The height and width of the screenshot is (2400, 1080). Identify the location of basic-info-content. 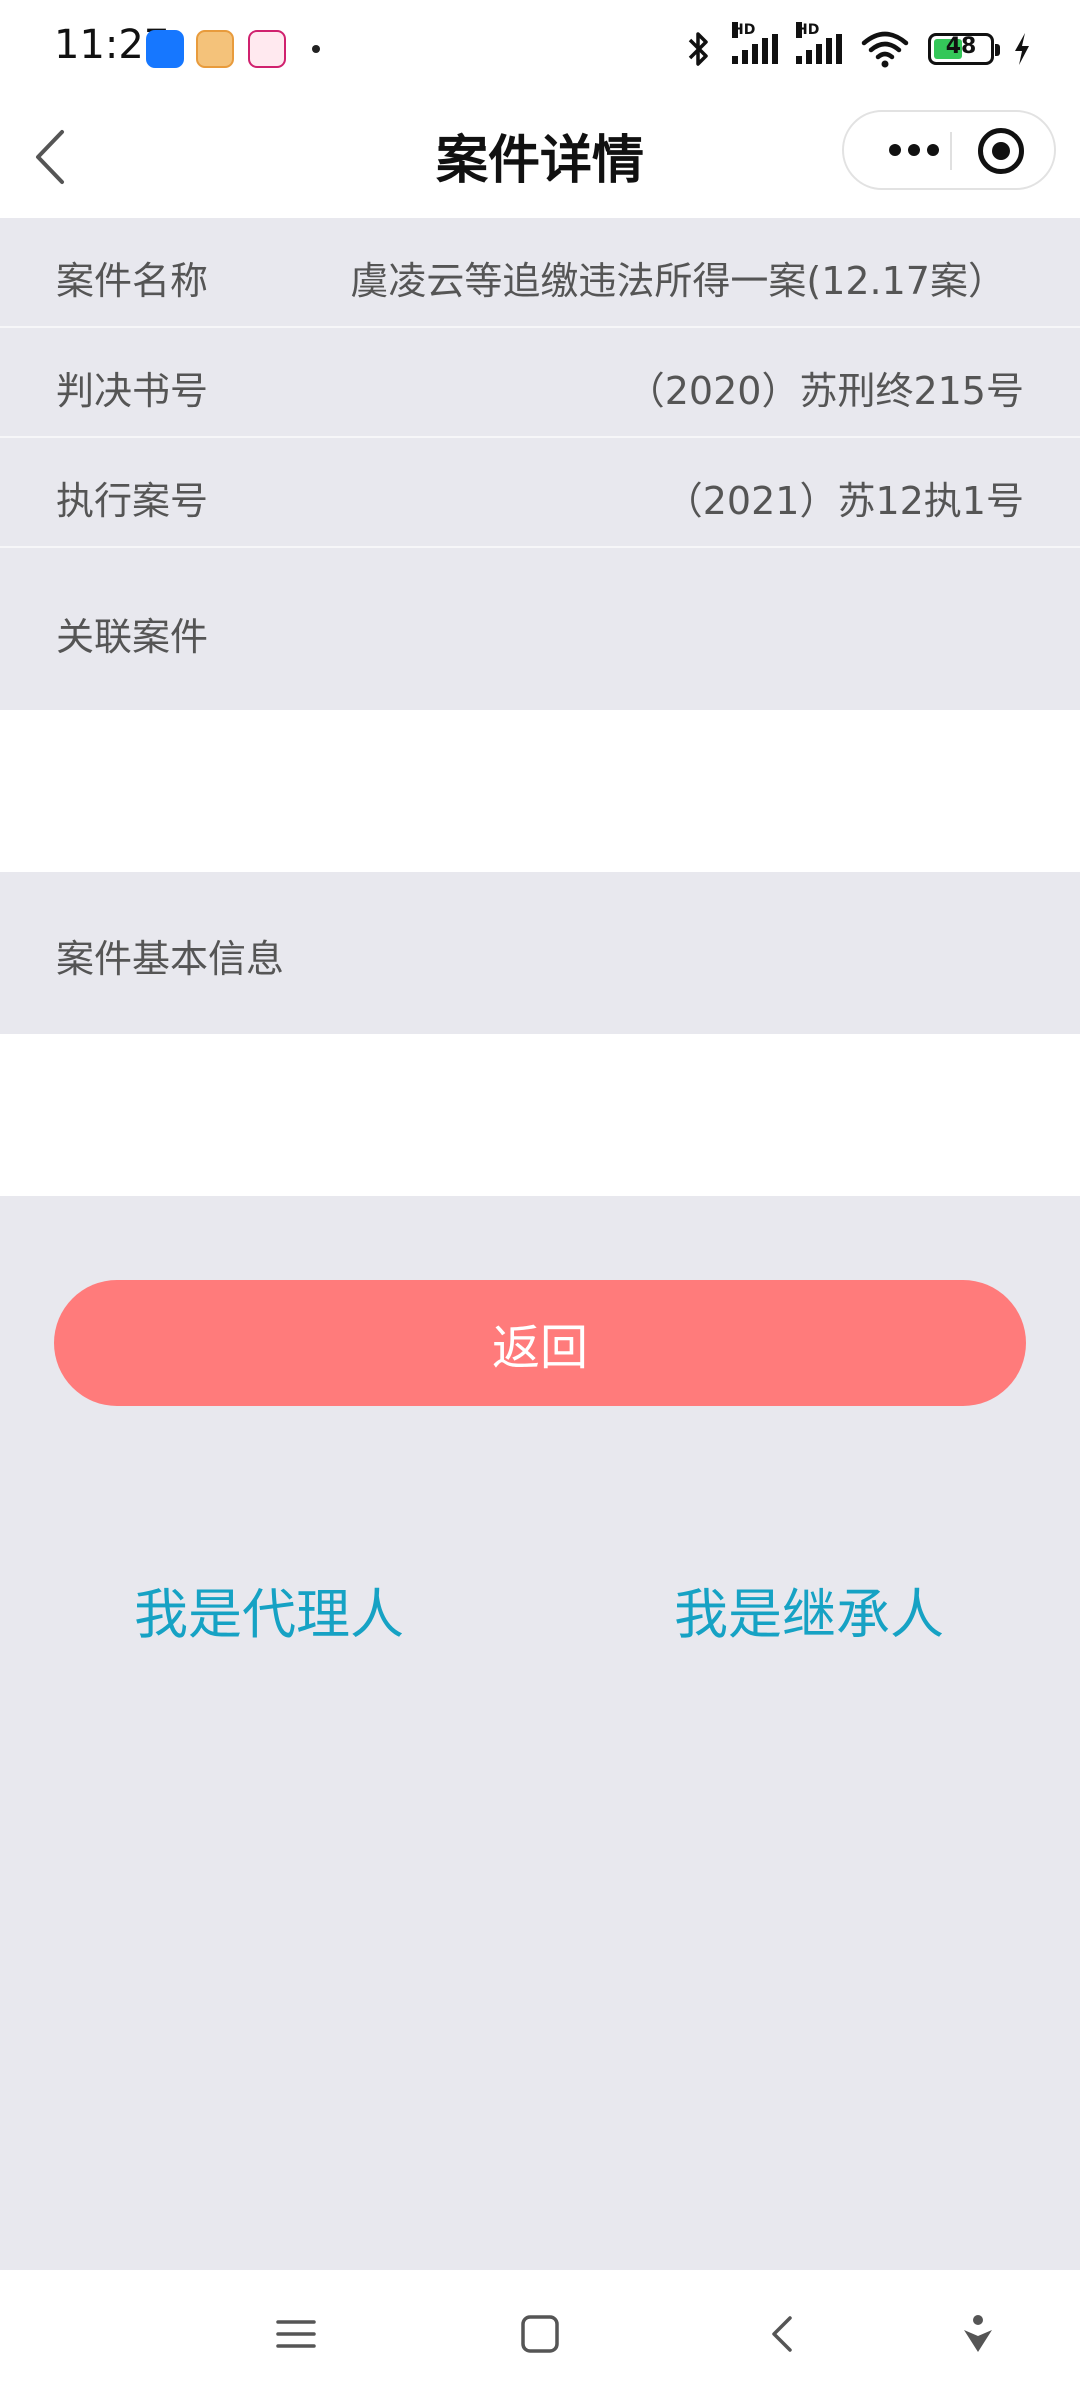
(540, 1115).